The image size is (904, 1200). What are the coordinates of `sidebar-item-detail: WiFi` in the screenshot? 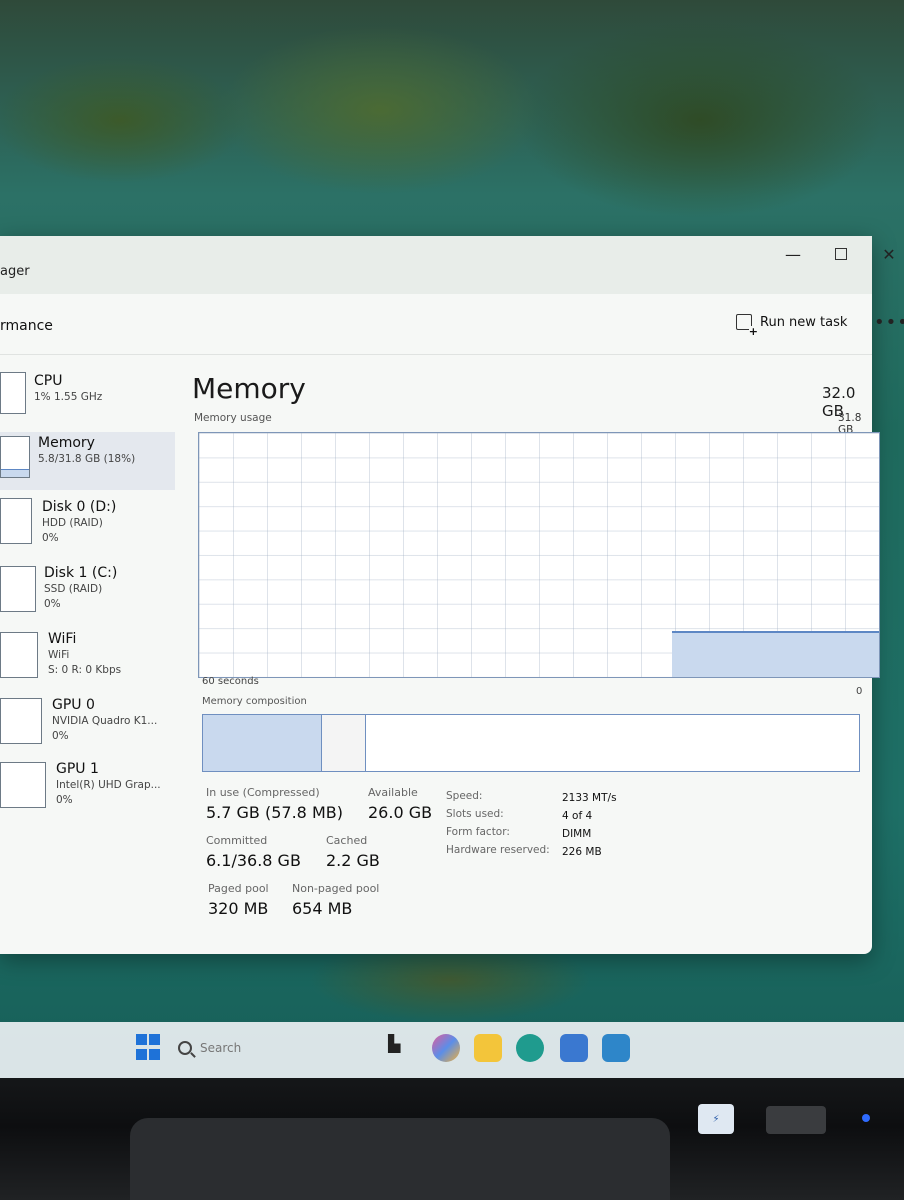 It's located at (59, 655).